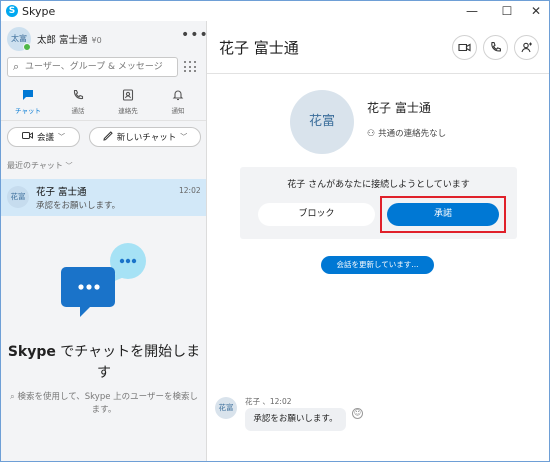 The width and height of the screenshot is (550, 462). I want to click on my-profile-name: 太郎 富士通 ¥0, so click(69, 39).